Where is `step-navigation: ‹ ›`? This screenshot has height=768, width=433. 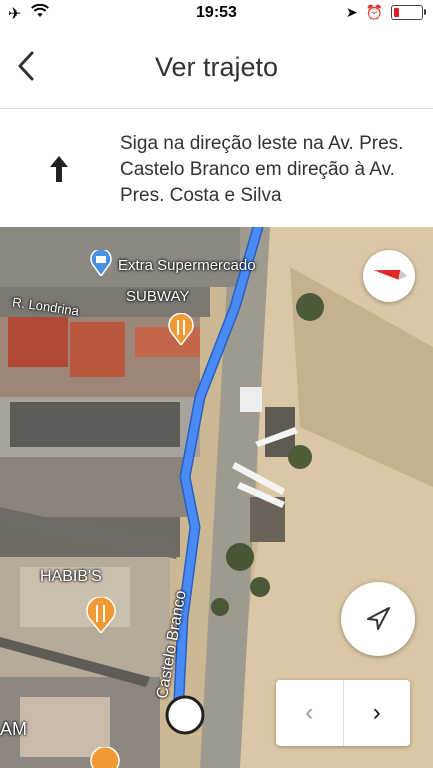
step-navigation: ‹ › is located at coordinates (343, 713).